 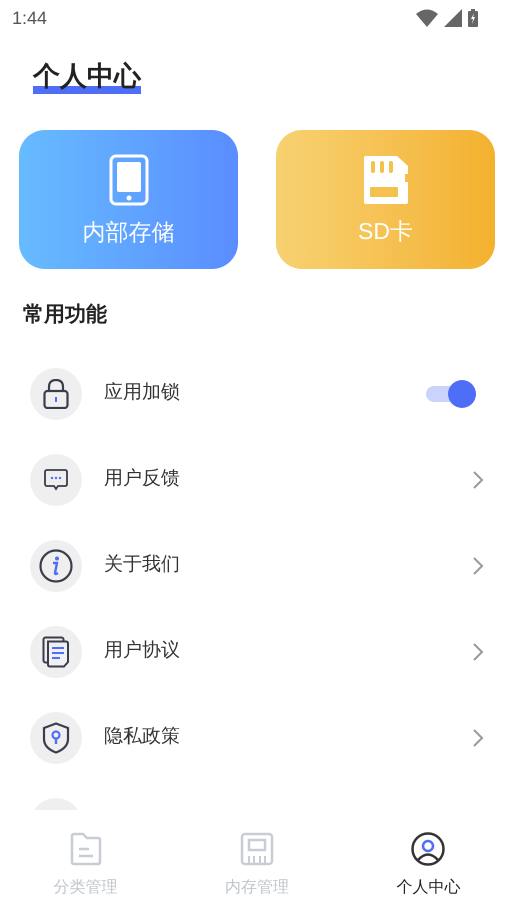 What do you see at coordinates (142, 393) in the screenshot?
I see `menu-label: 应用加锁` at bounding box center [142, 393].